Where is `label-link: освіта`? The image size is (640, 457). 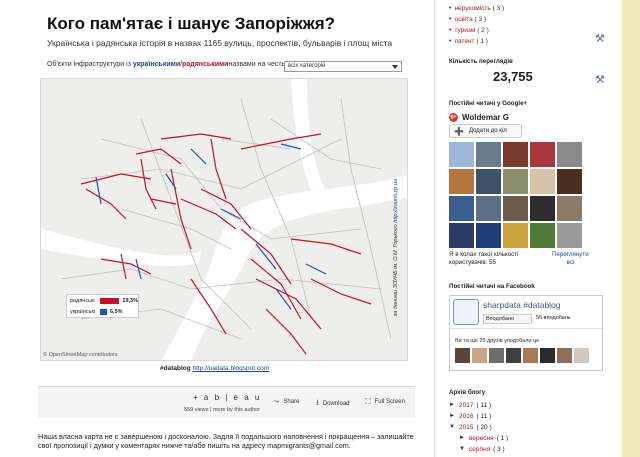
label-link: освіта is located at coordinates (463, 19).